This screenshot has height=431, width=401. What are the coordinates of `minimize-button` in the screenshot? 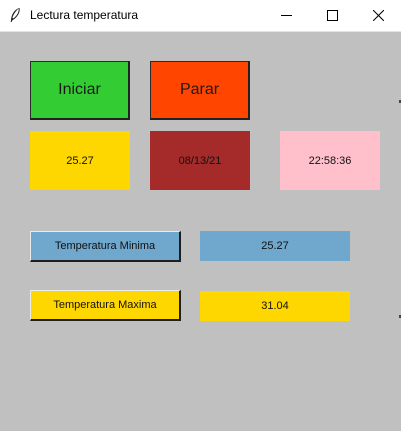 It's located at (286, 15).